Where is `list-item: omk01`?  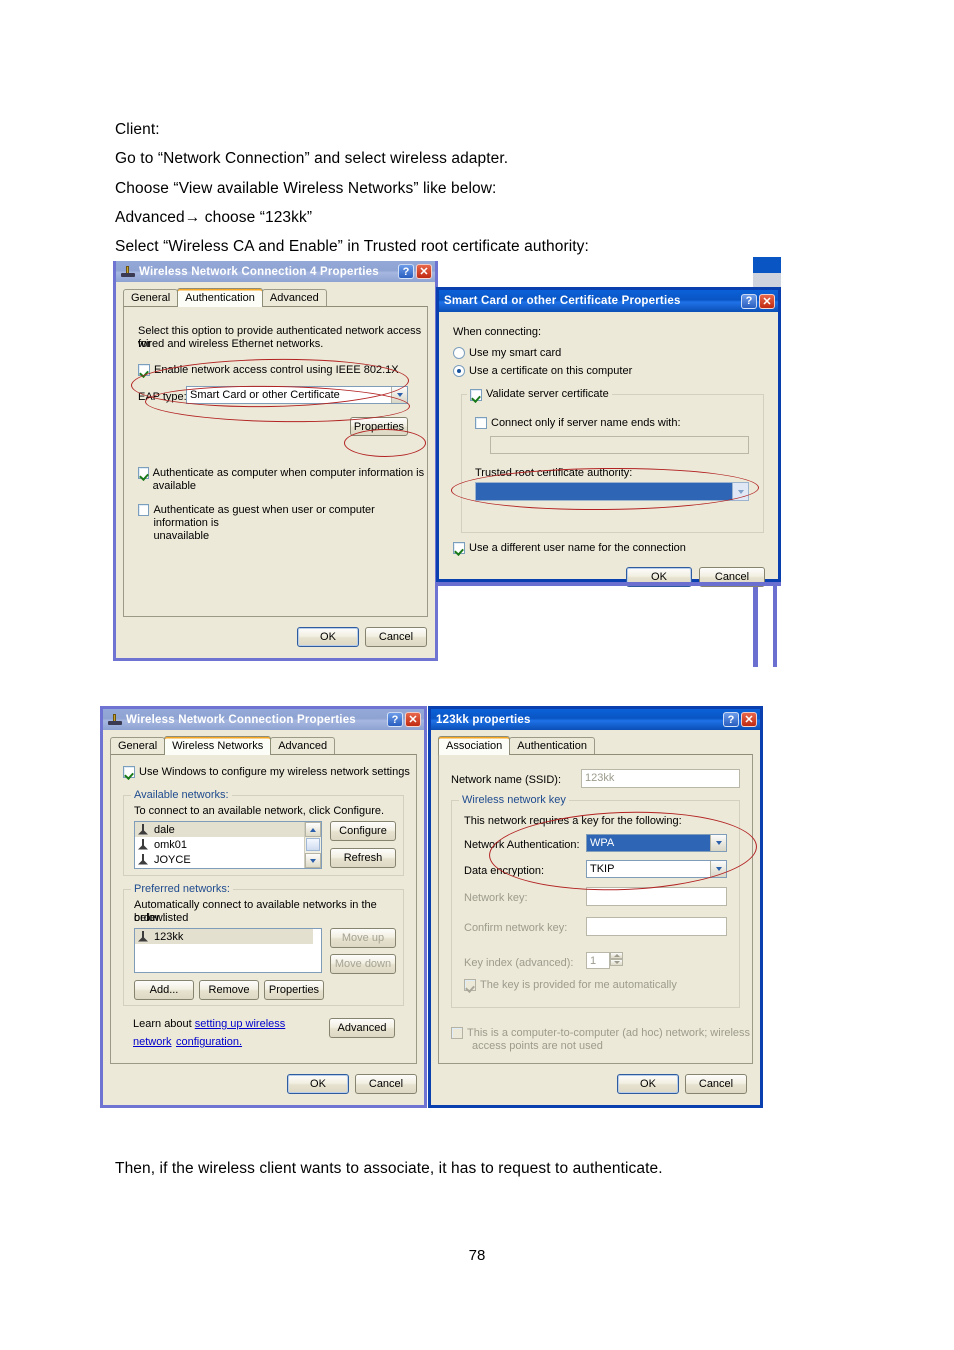
list-item: omk01 is located at coordinates (228, 844).